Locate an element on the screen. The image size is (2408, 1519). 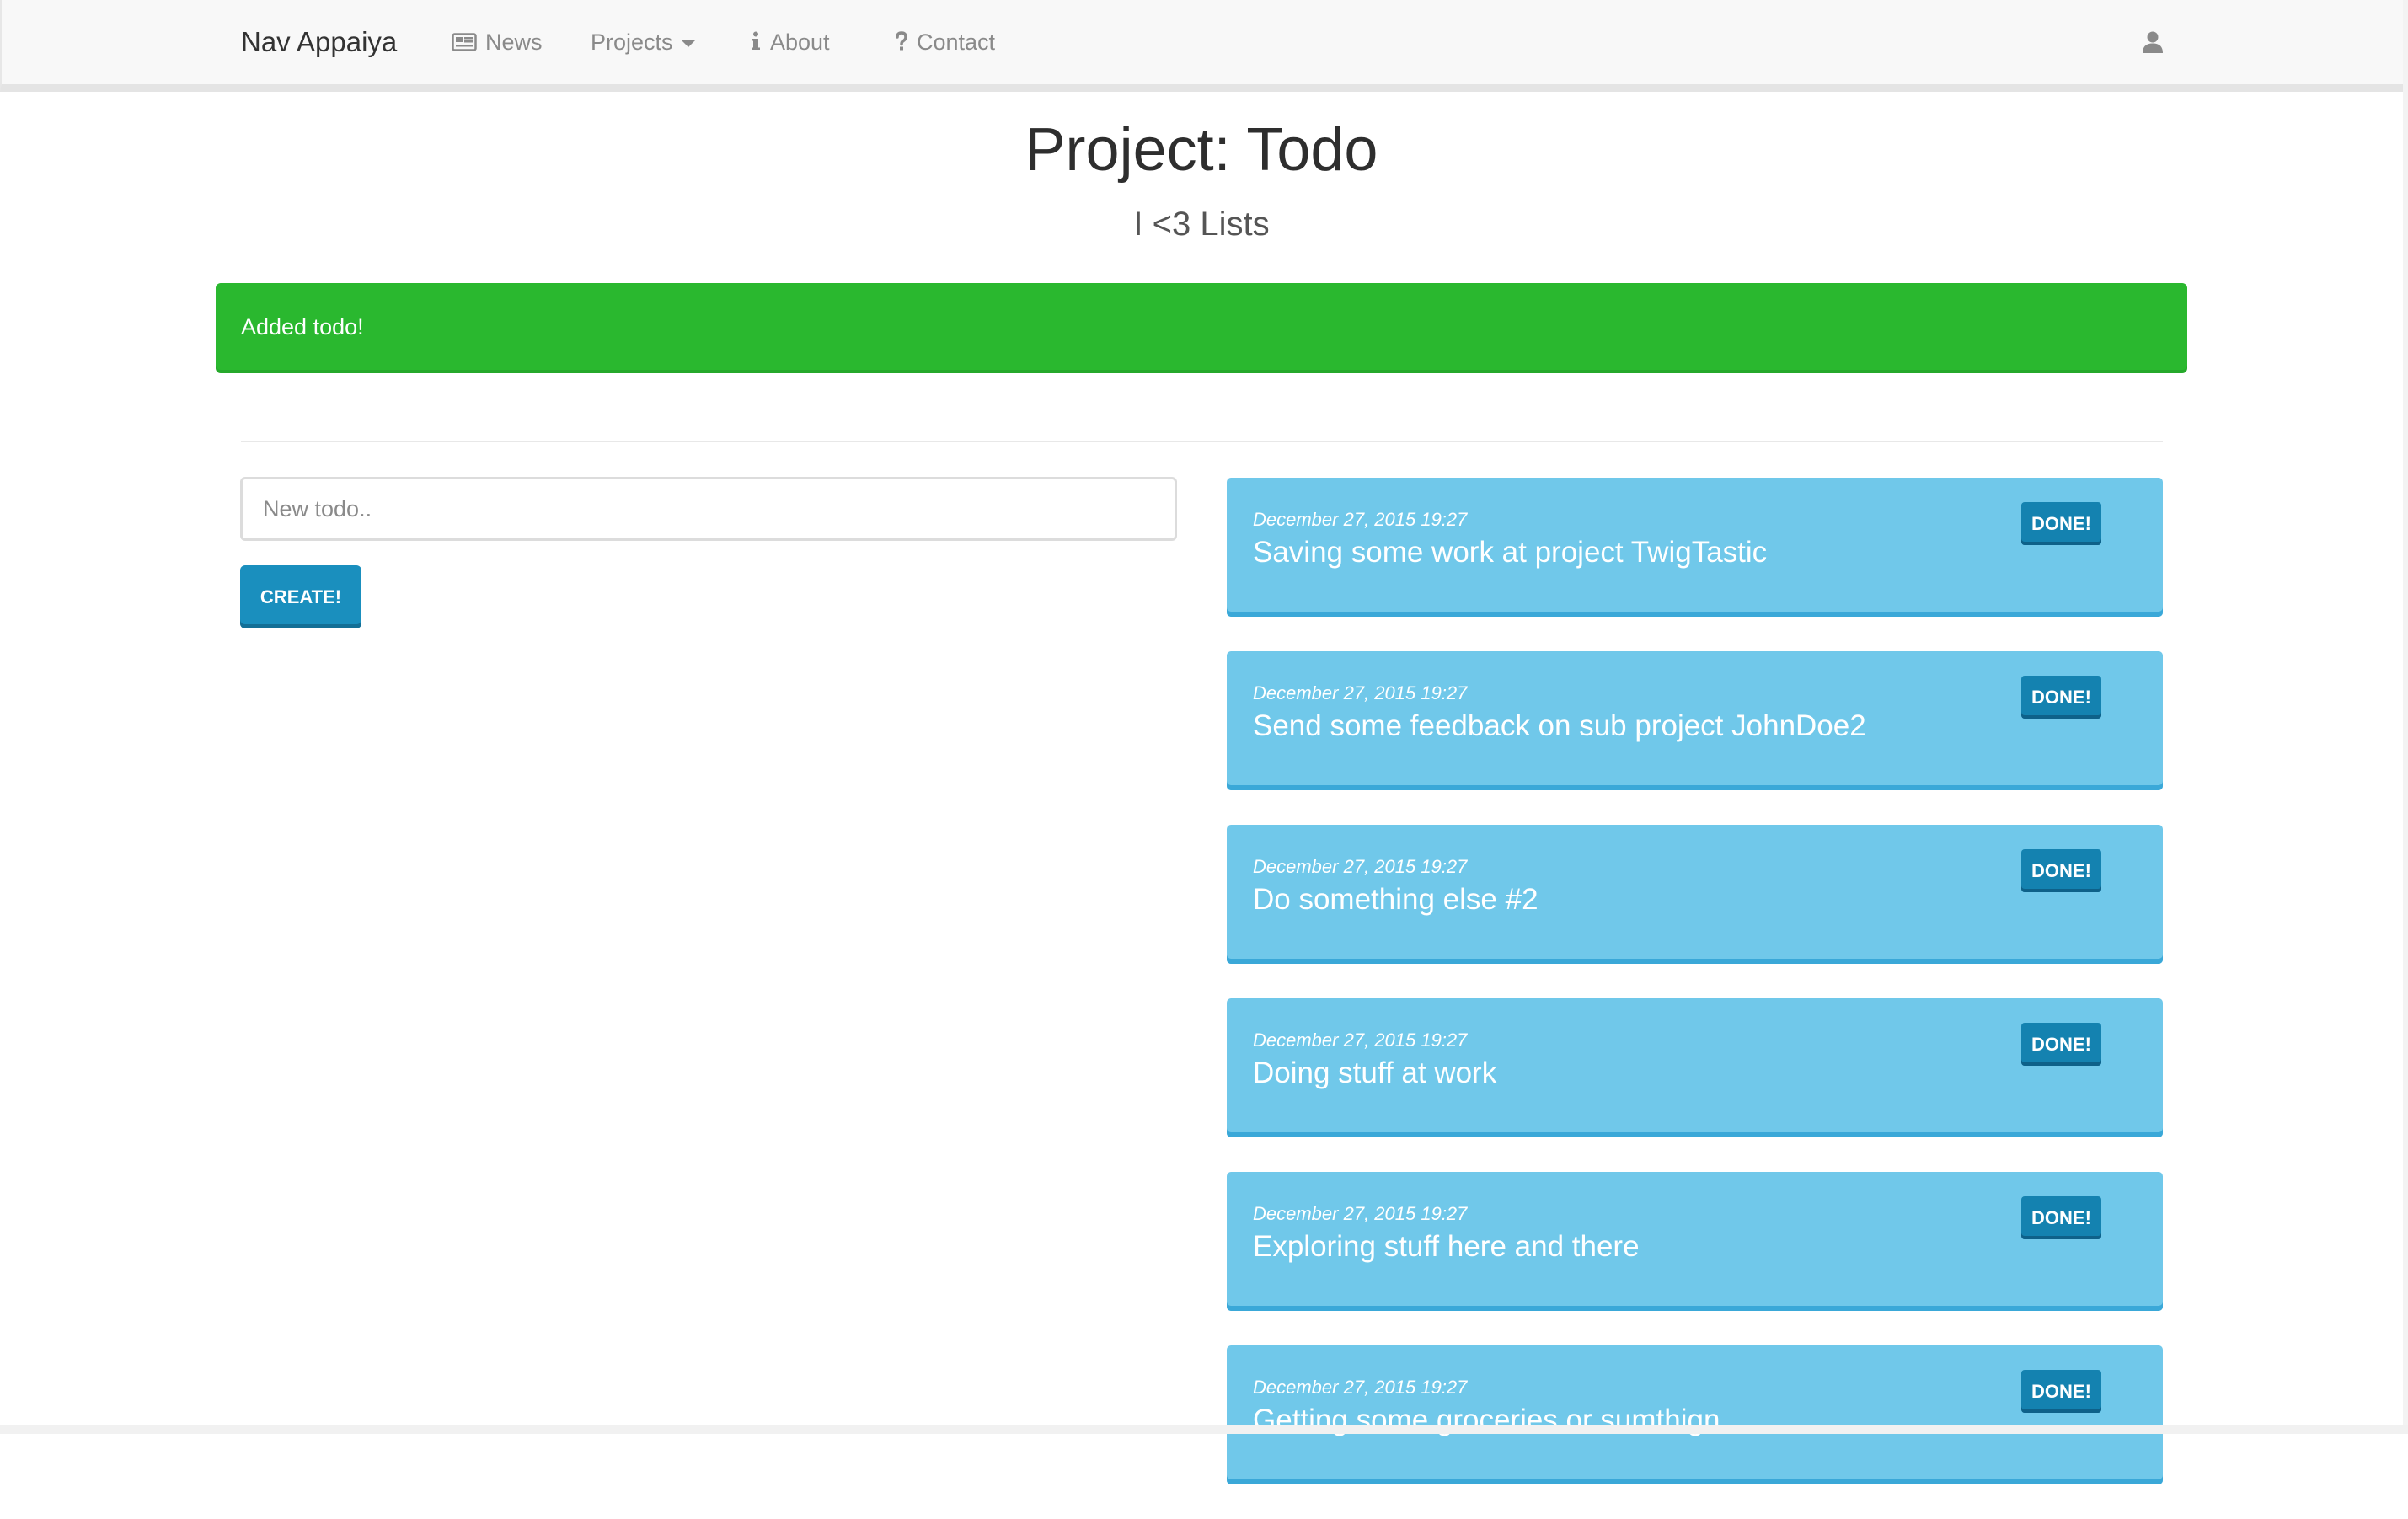
todo-text: Getting some groceries or sumthign is located at coordinates (1486, 1420).